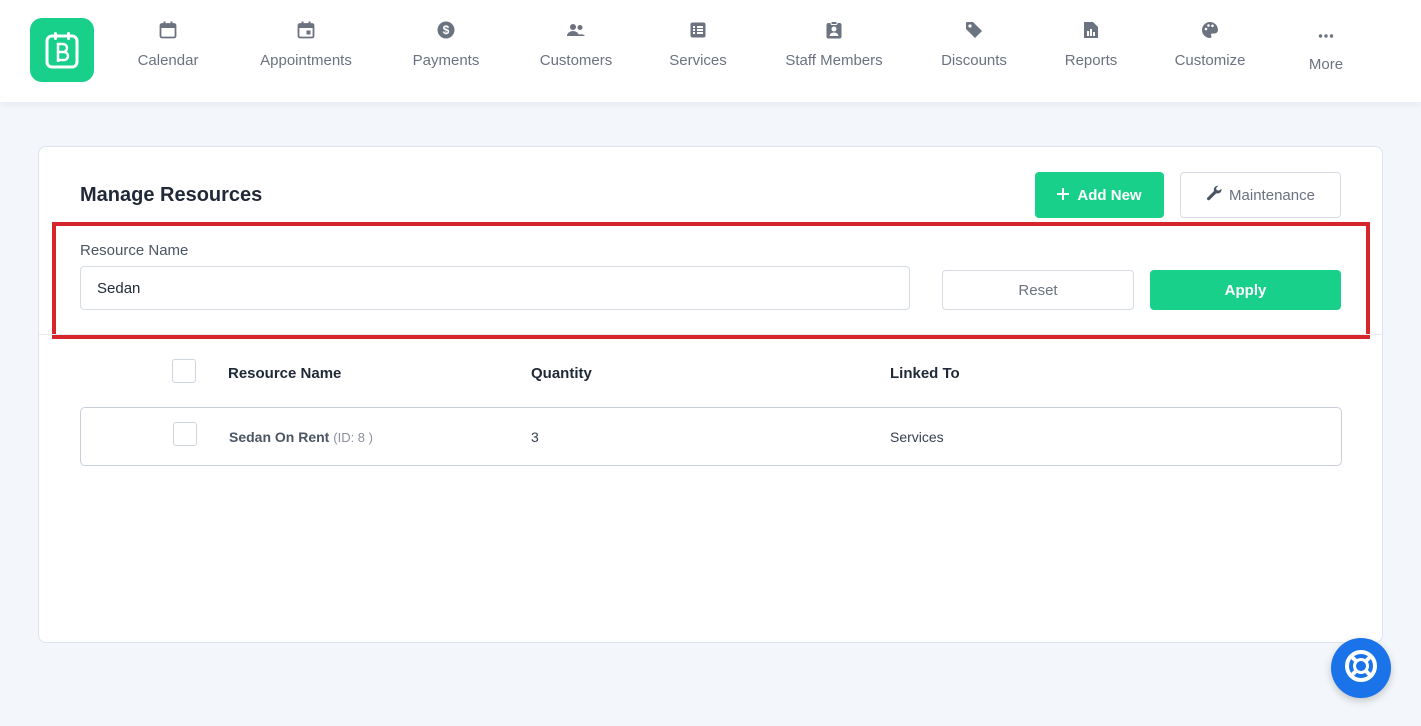 This screenshot has height=726, width=1421. I want to click on help-button, so click(1361, 668).